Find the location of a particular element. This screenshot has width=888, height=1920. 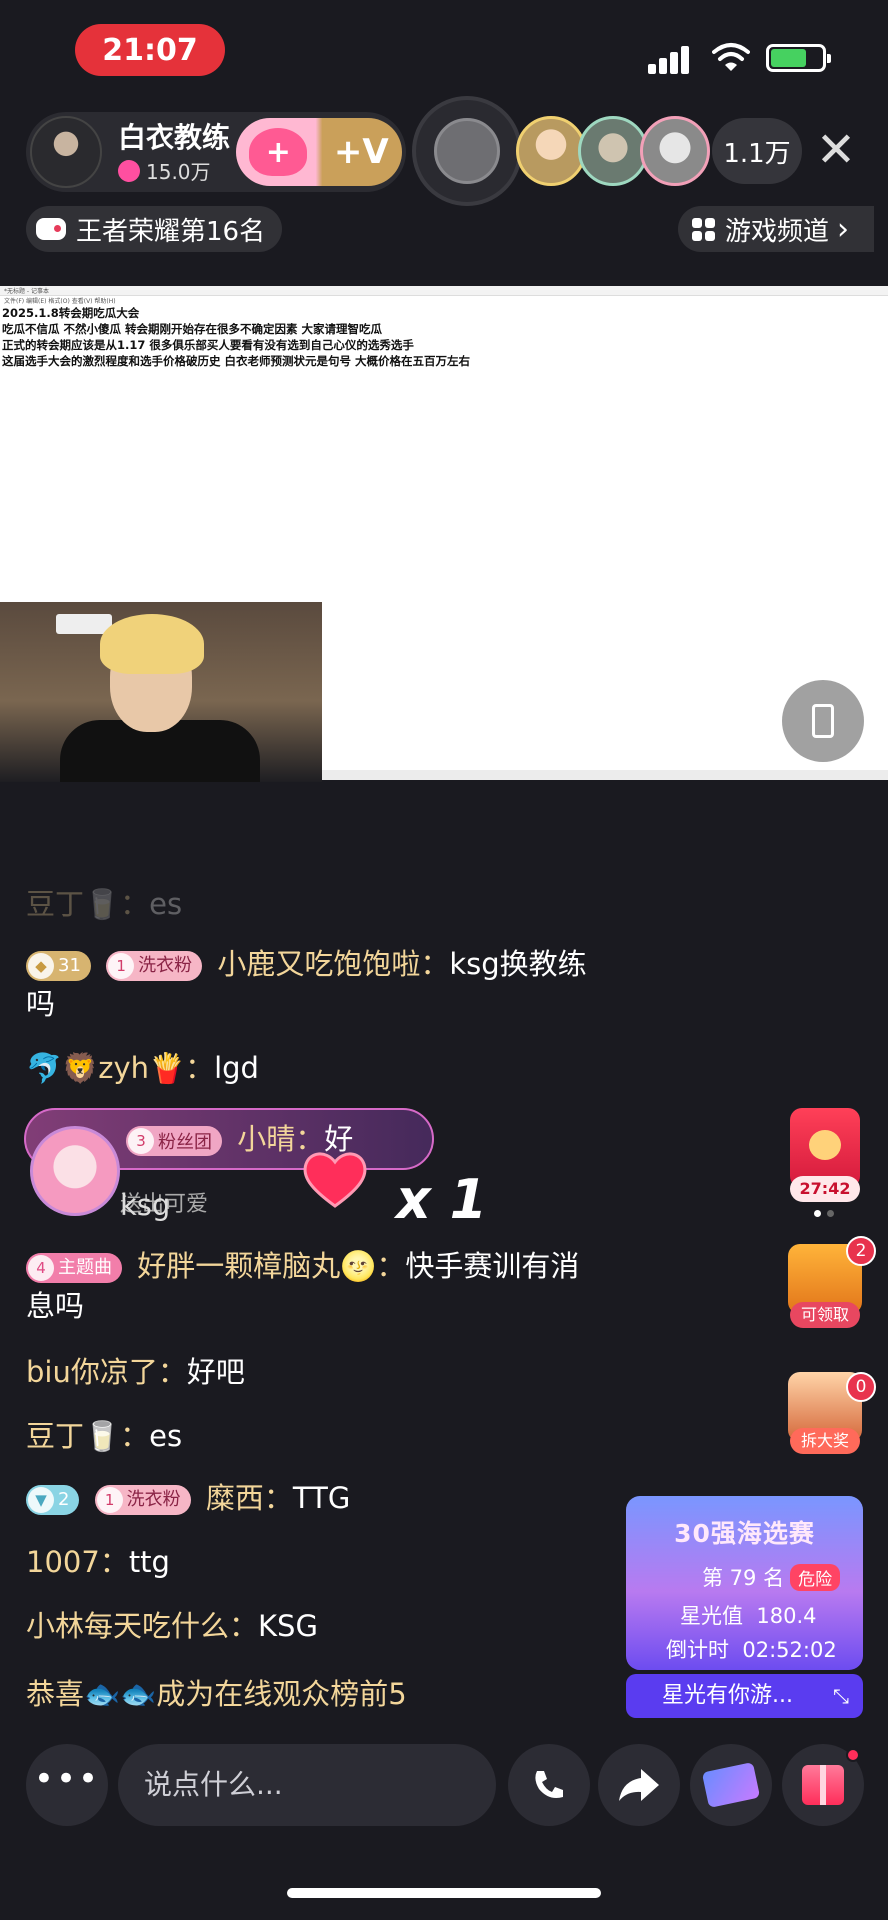

system-notice: 恭喜🐟🐟成为在线观众榜前5 is located at coordinates (216, 1694).